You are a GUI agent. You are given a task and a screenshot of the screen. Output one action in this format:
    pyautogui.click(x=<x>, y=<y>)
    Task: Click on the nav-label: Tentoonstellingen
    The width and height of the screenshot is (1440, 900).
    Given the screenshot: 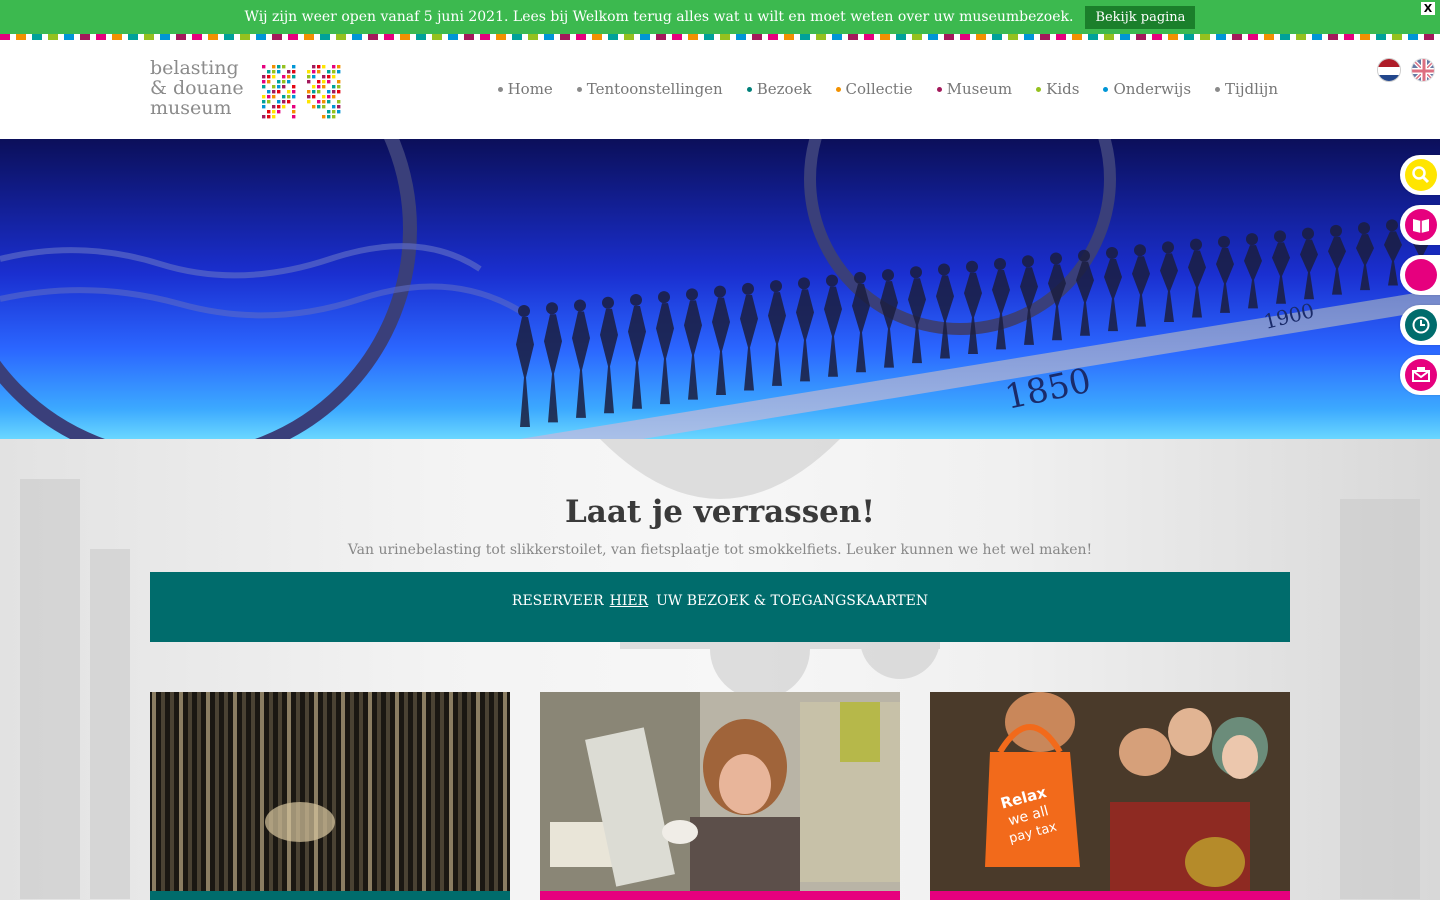 What is the action you would take?
    pyautogui.click(x=654, y=89)
    